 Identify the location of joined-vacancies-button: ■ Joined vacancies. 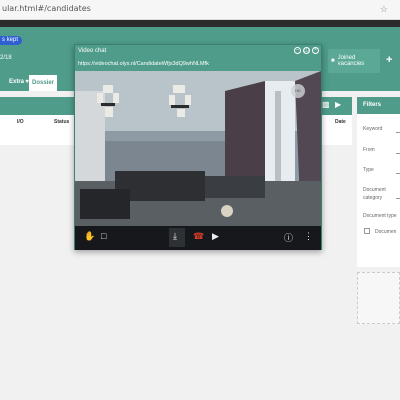
(354, 61).